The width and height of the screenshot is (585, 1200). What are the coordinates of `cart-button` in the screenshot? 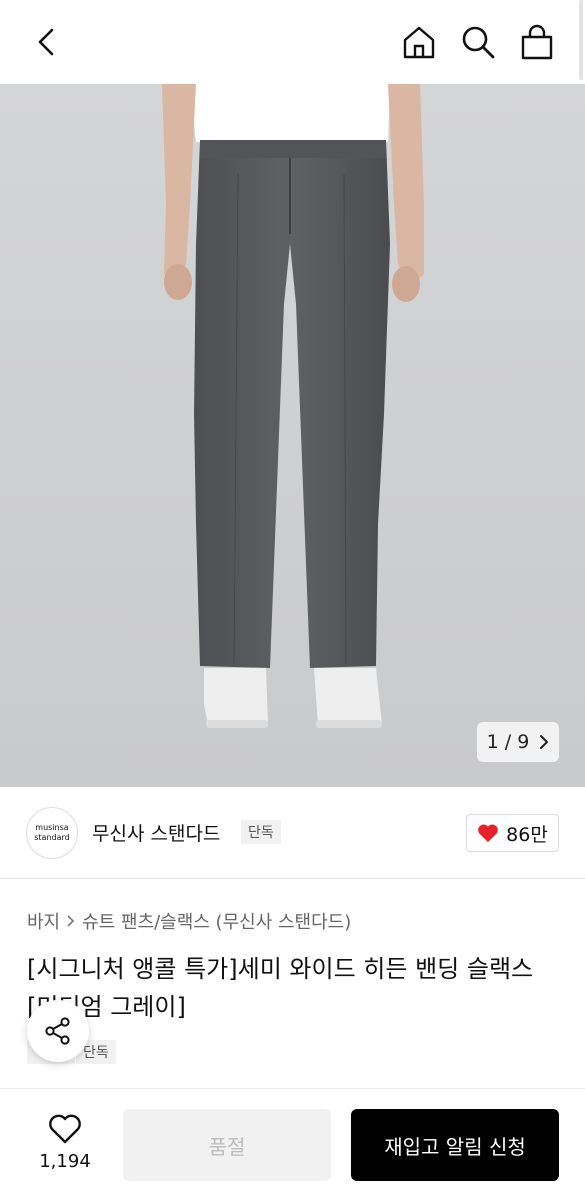 It's located at (537, 42).